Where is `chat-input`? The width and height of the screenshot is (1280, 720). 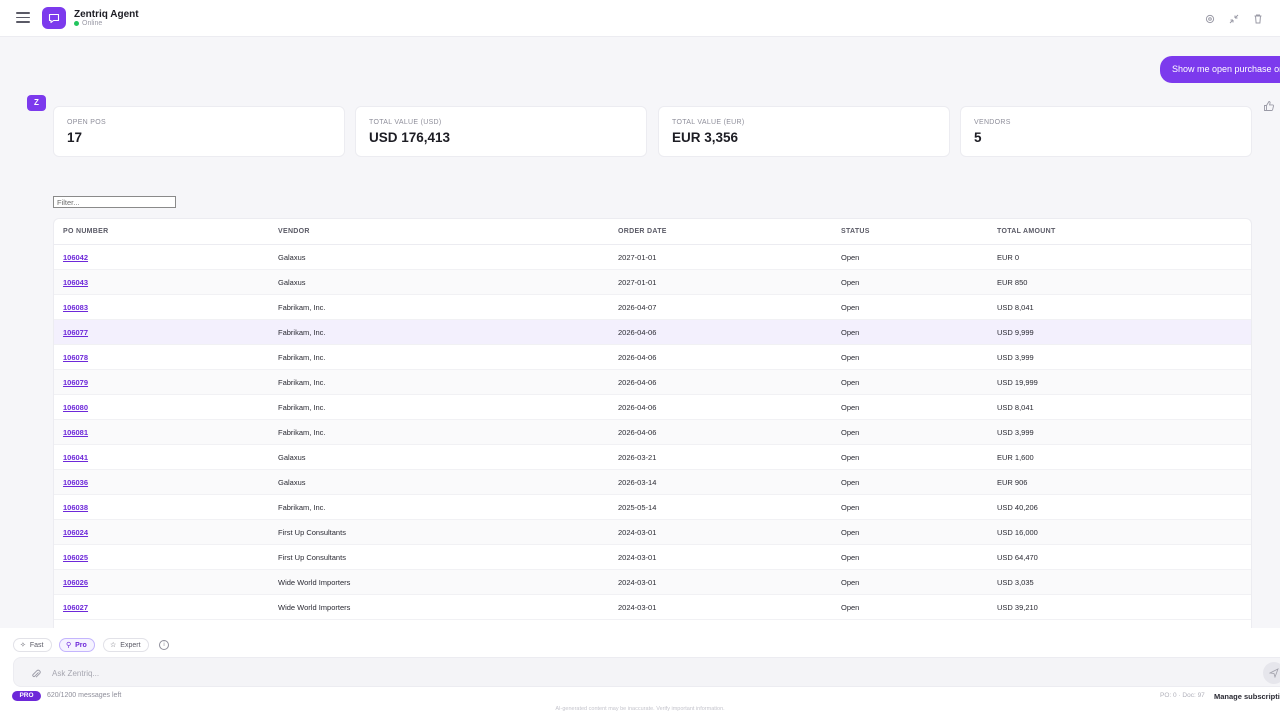
chat-input is located at coordinates (627, 673).